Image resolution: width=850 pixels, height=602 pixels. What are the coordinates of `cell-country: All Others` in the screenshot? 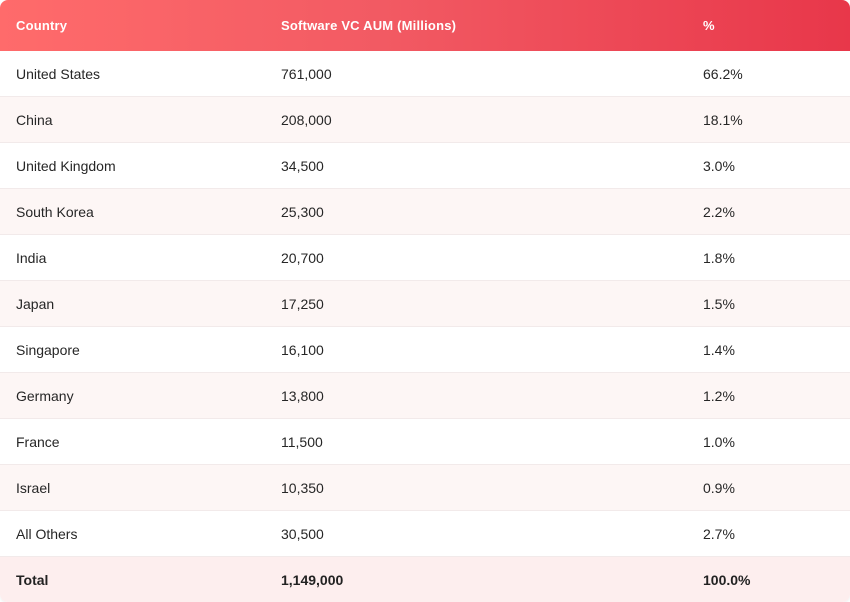 It's located at (47, 533).